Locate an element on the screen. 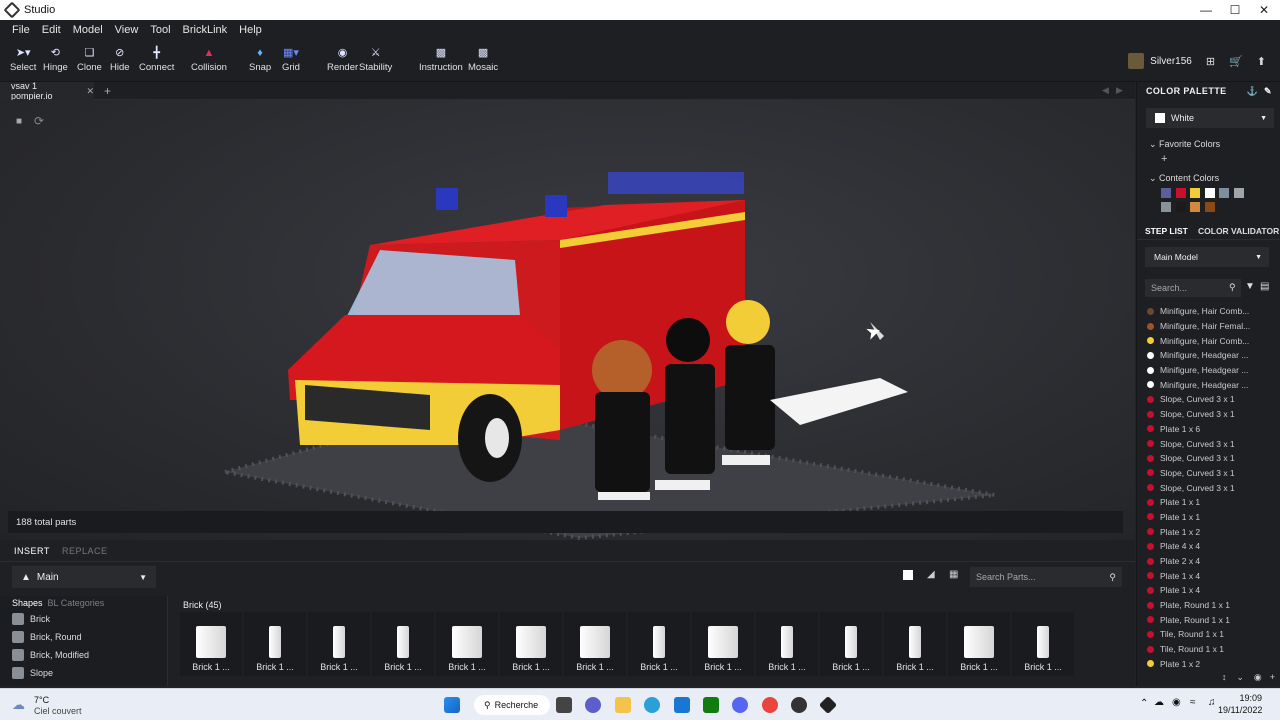  microphone-icon: ◉ is located at coordinates (1176, 702).